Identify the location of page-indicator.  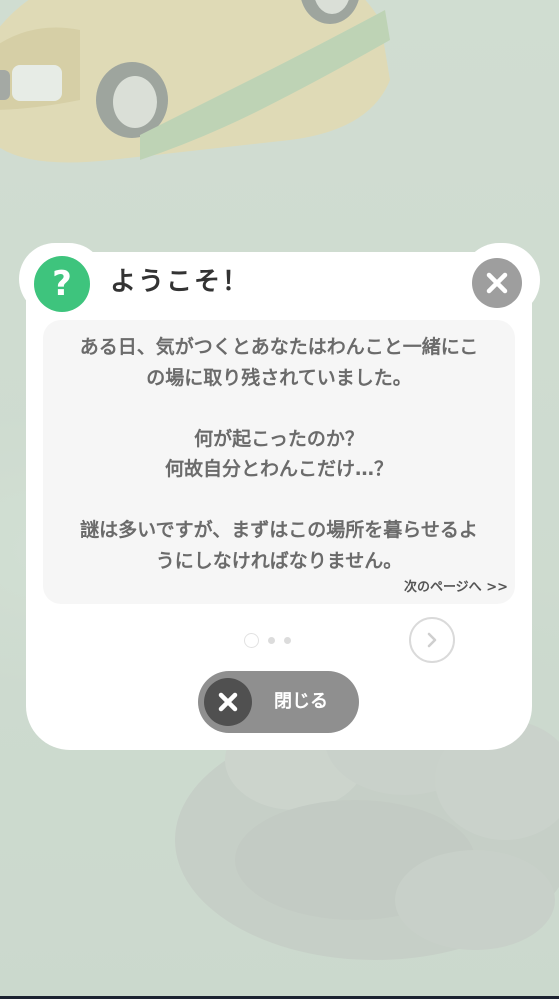
(267, 640).